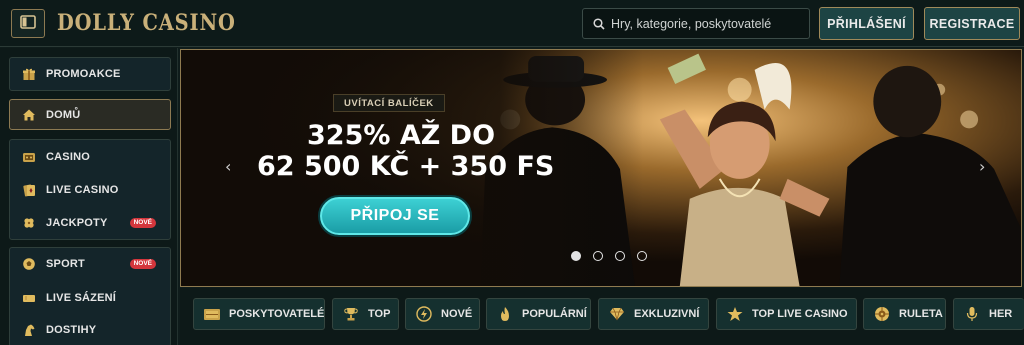  What do you see at coordinates (617, 314) in the screenshot?
I see `diamond-icon` at bounding box center [617, 314].